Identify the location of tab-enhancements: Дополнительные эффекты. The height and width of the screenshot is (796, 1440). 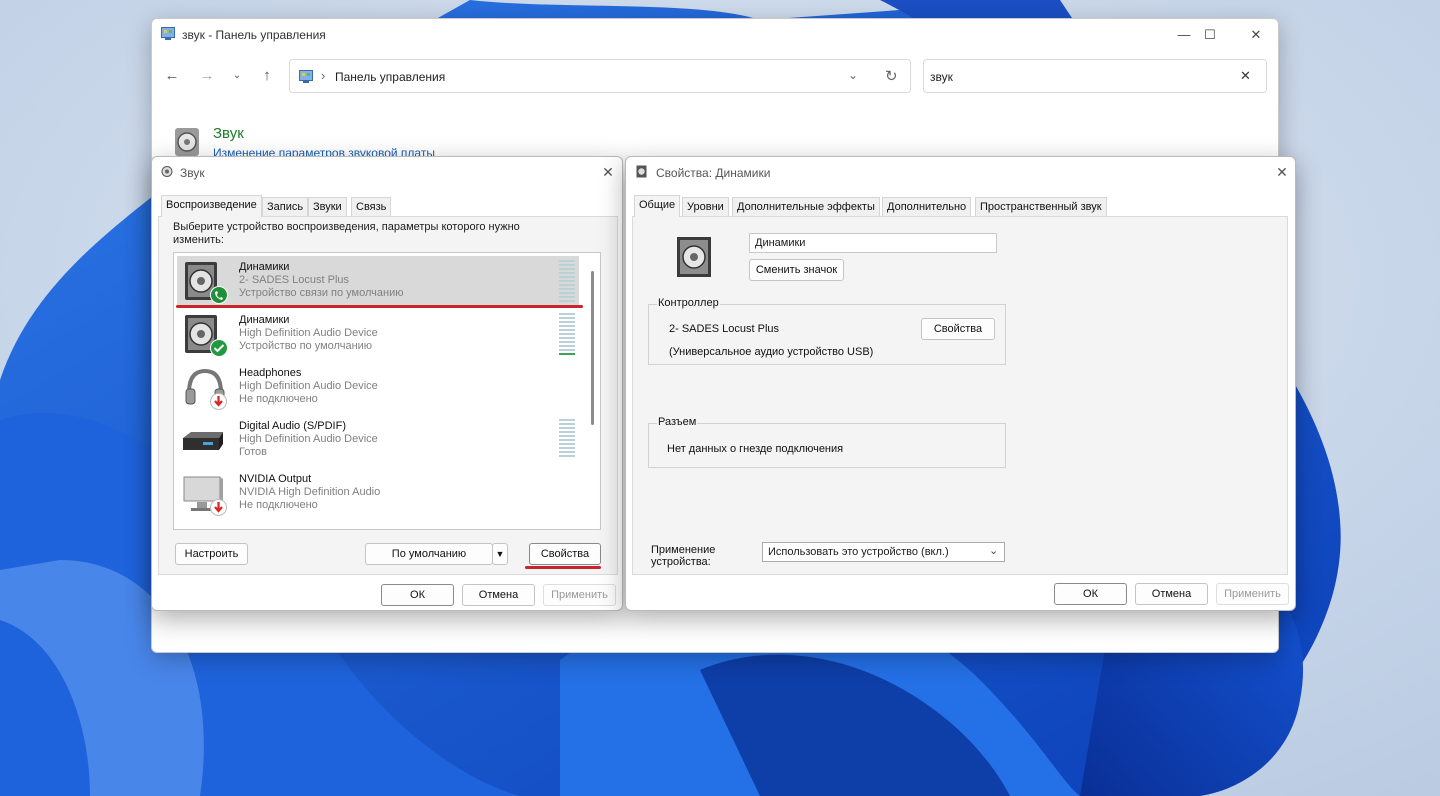
(806, 207).